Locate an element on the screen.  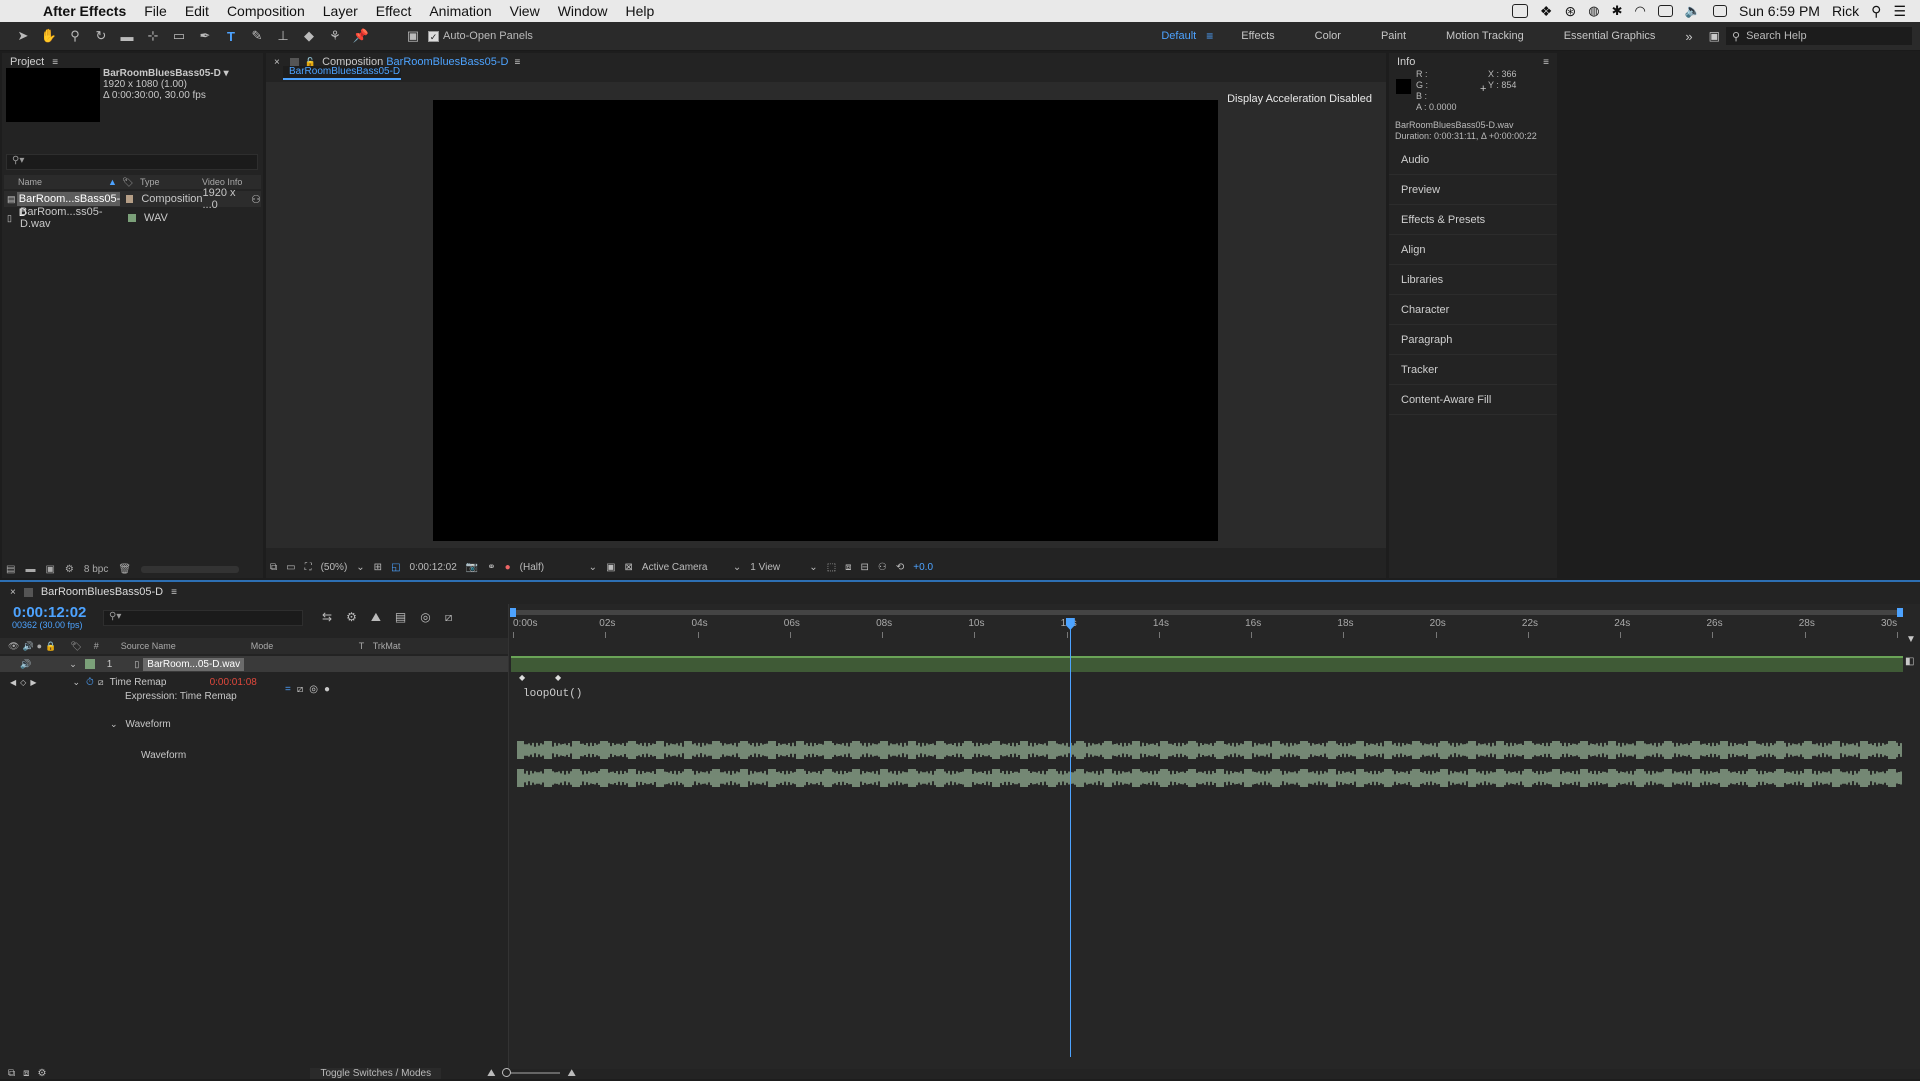
workspace-essential-graphics: Essential Graphics is located at coordinates (1610, 36).